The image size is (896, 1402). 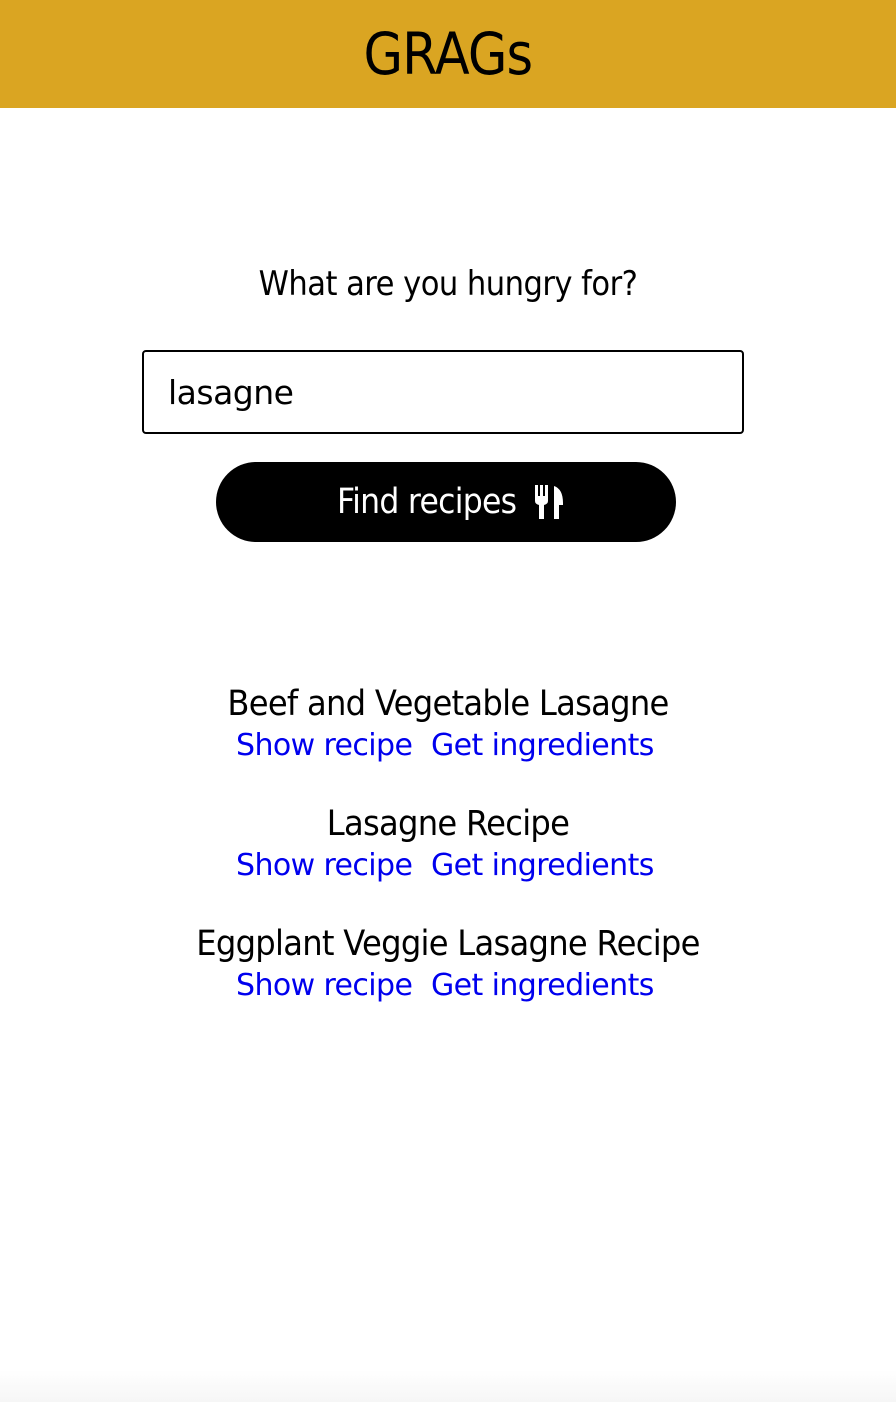 What do you see at coordinates (448, 824) in the screenshot?
I see `result-title: Lasagne Recipe` at bounding box center [448, 824].